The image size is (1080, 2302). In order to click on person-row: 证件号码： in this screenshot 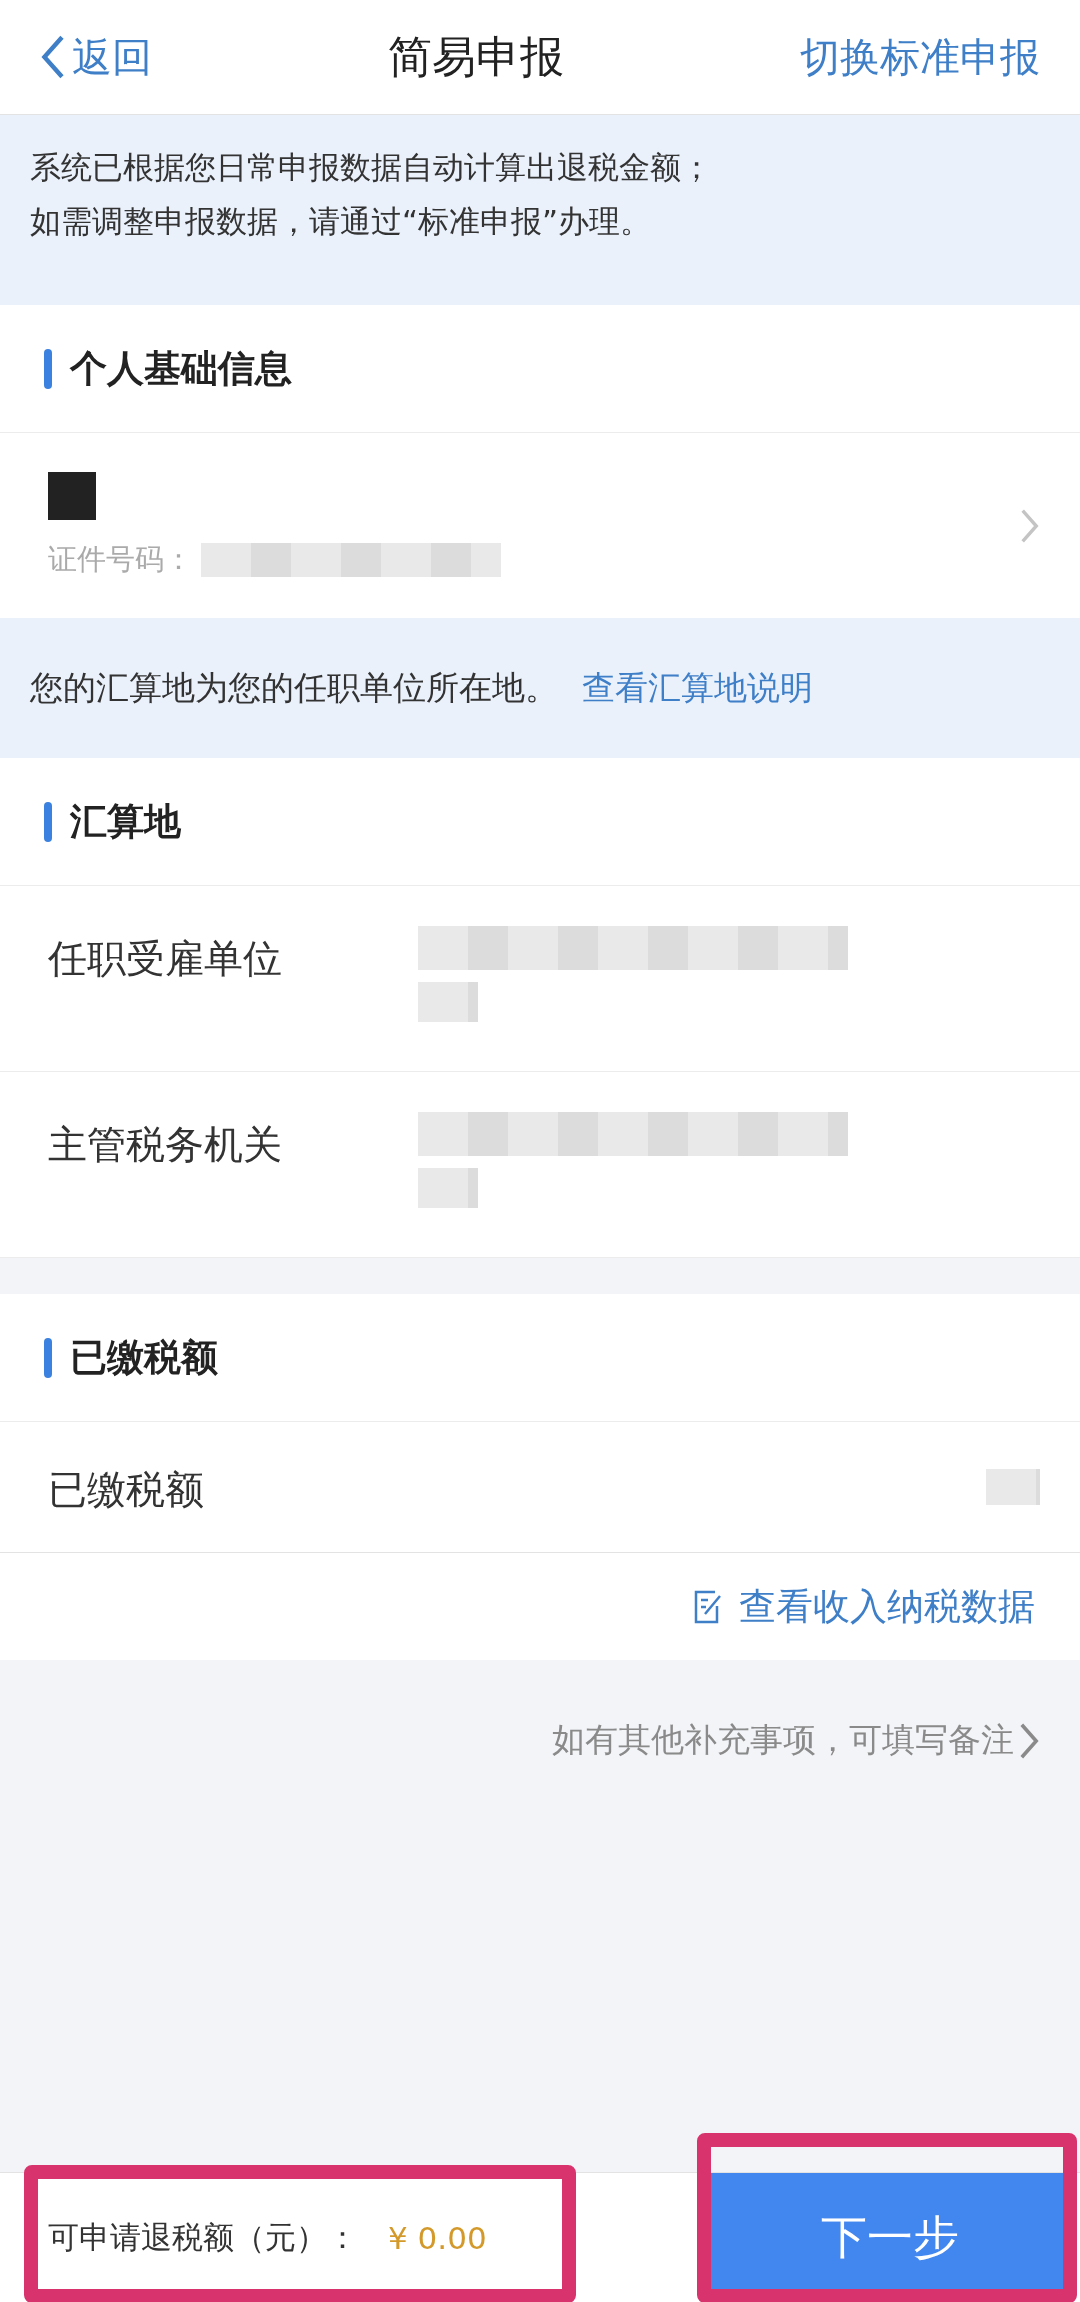, I will do `click(540, 525)`.